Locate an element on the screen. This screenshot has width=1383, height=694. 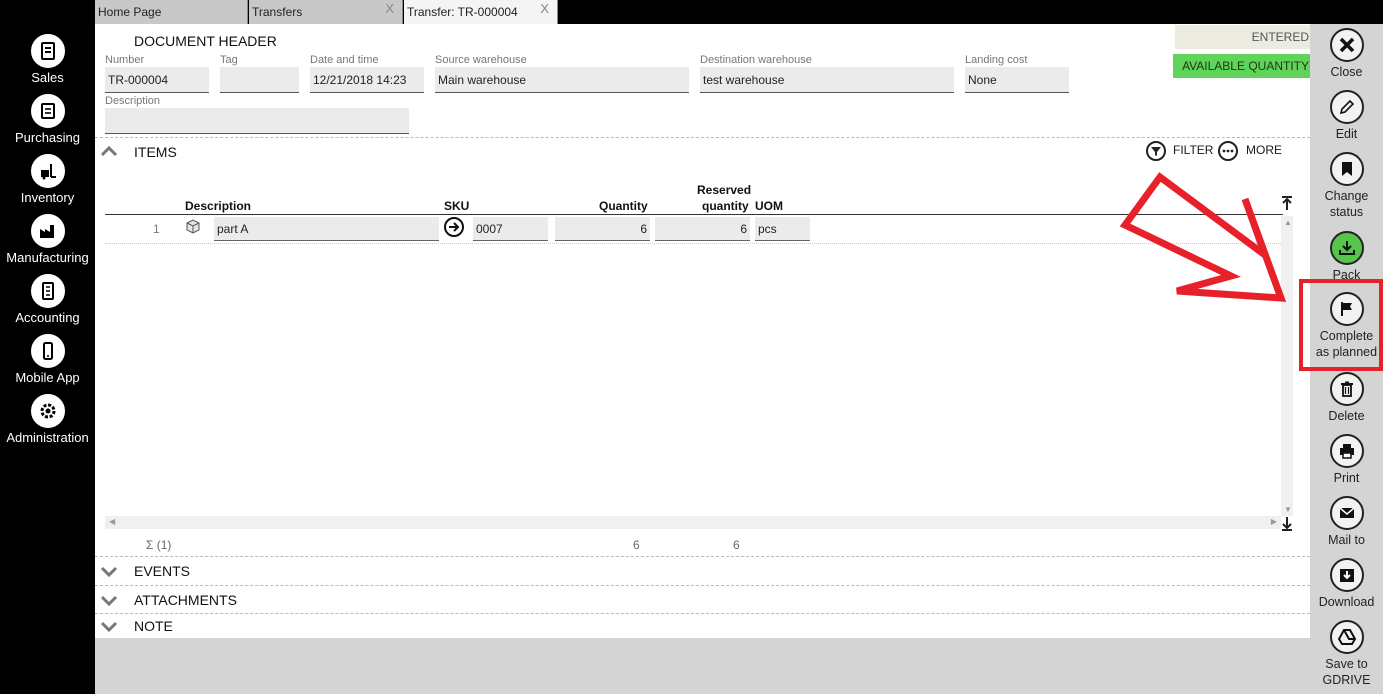
more-label: MORE is located at coordinates (1264, 150).